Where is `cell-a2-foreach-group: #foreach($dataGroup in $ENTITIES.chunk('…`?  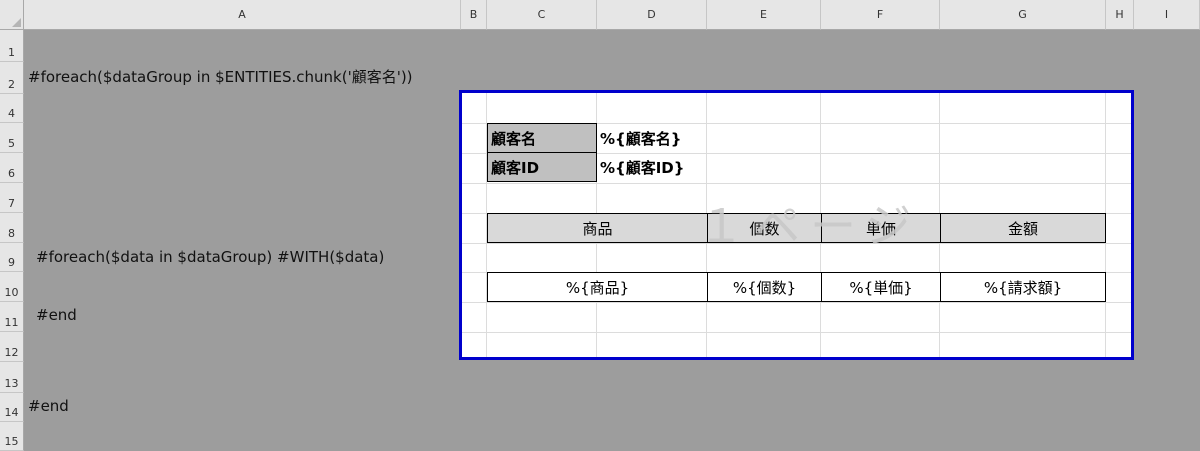 cell-a2-foreach-group: #foreach($dataGroup in $ENTITIES.chunk('… is located at coordinates (220, 76).